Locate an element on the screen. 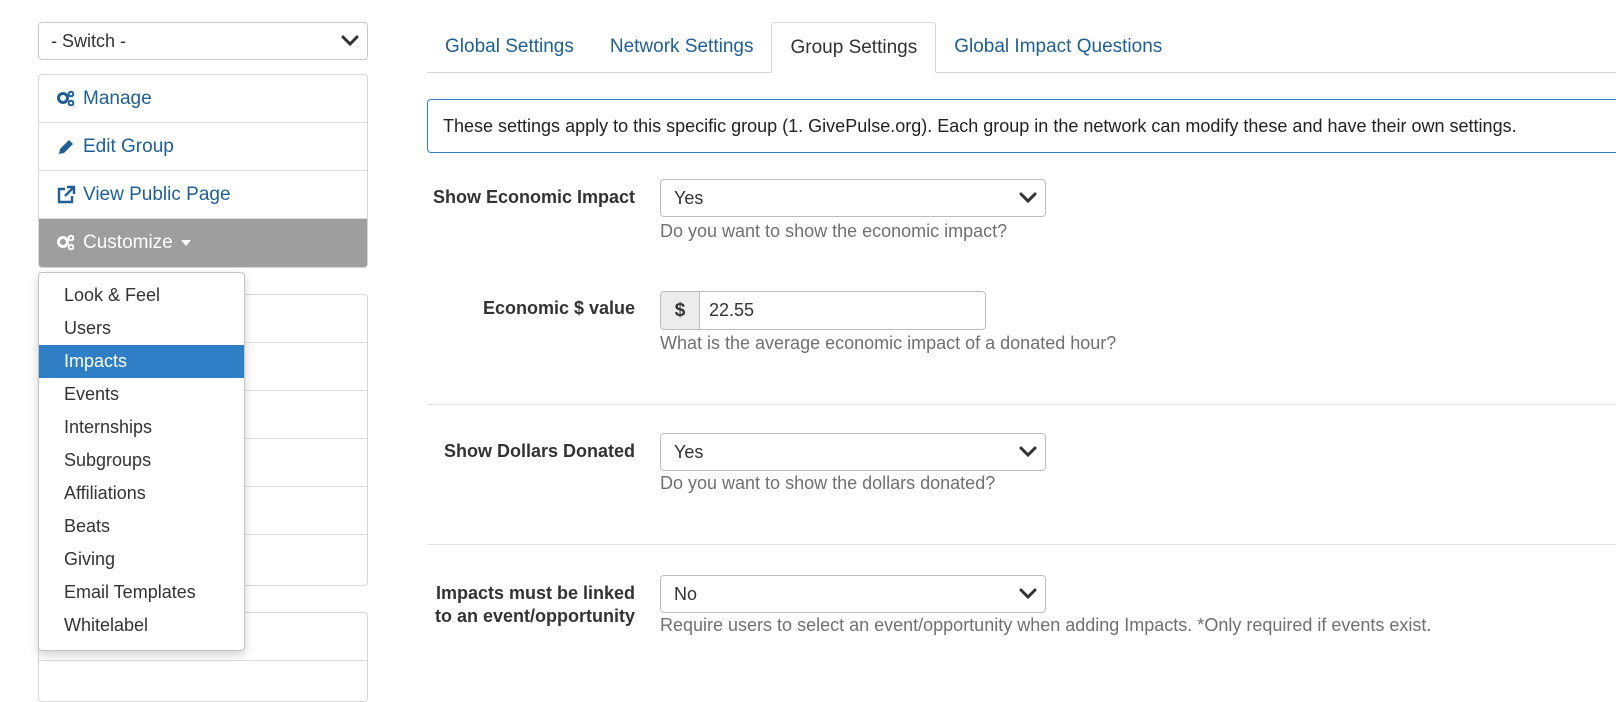  show-dollars-donated-select: Yes is located at coordinates (853, 452).